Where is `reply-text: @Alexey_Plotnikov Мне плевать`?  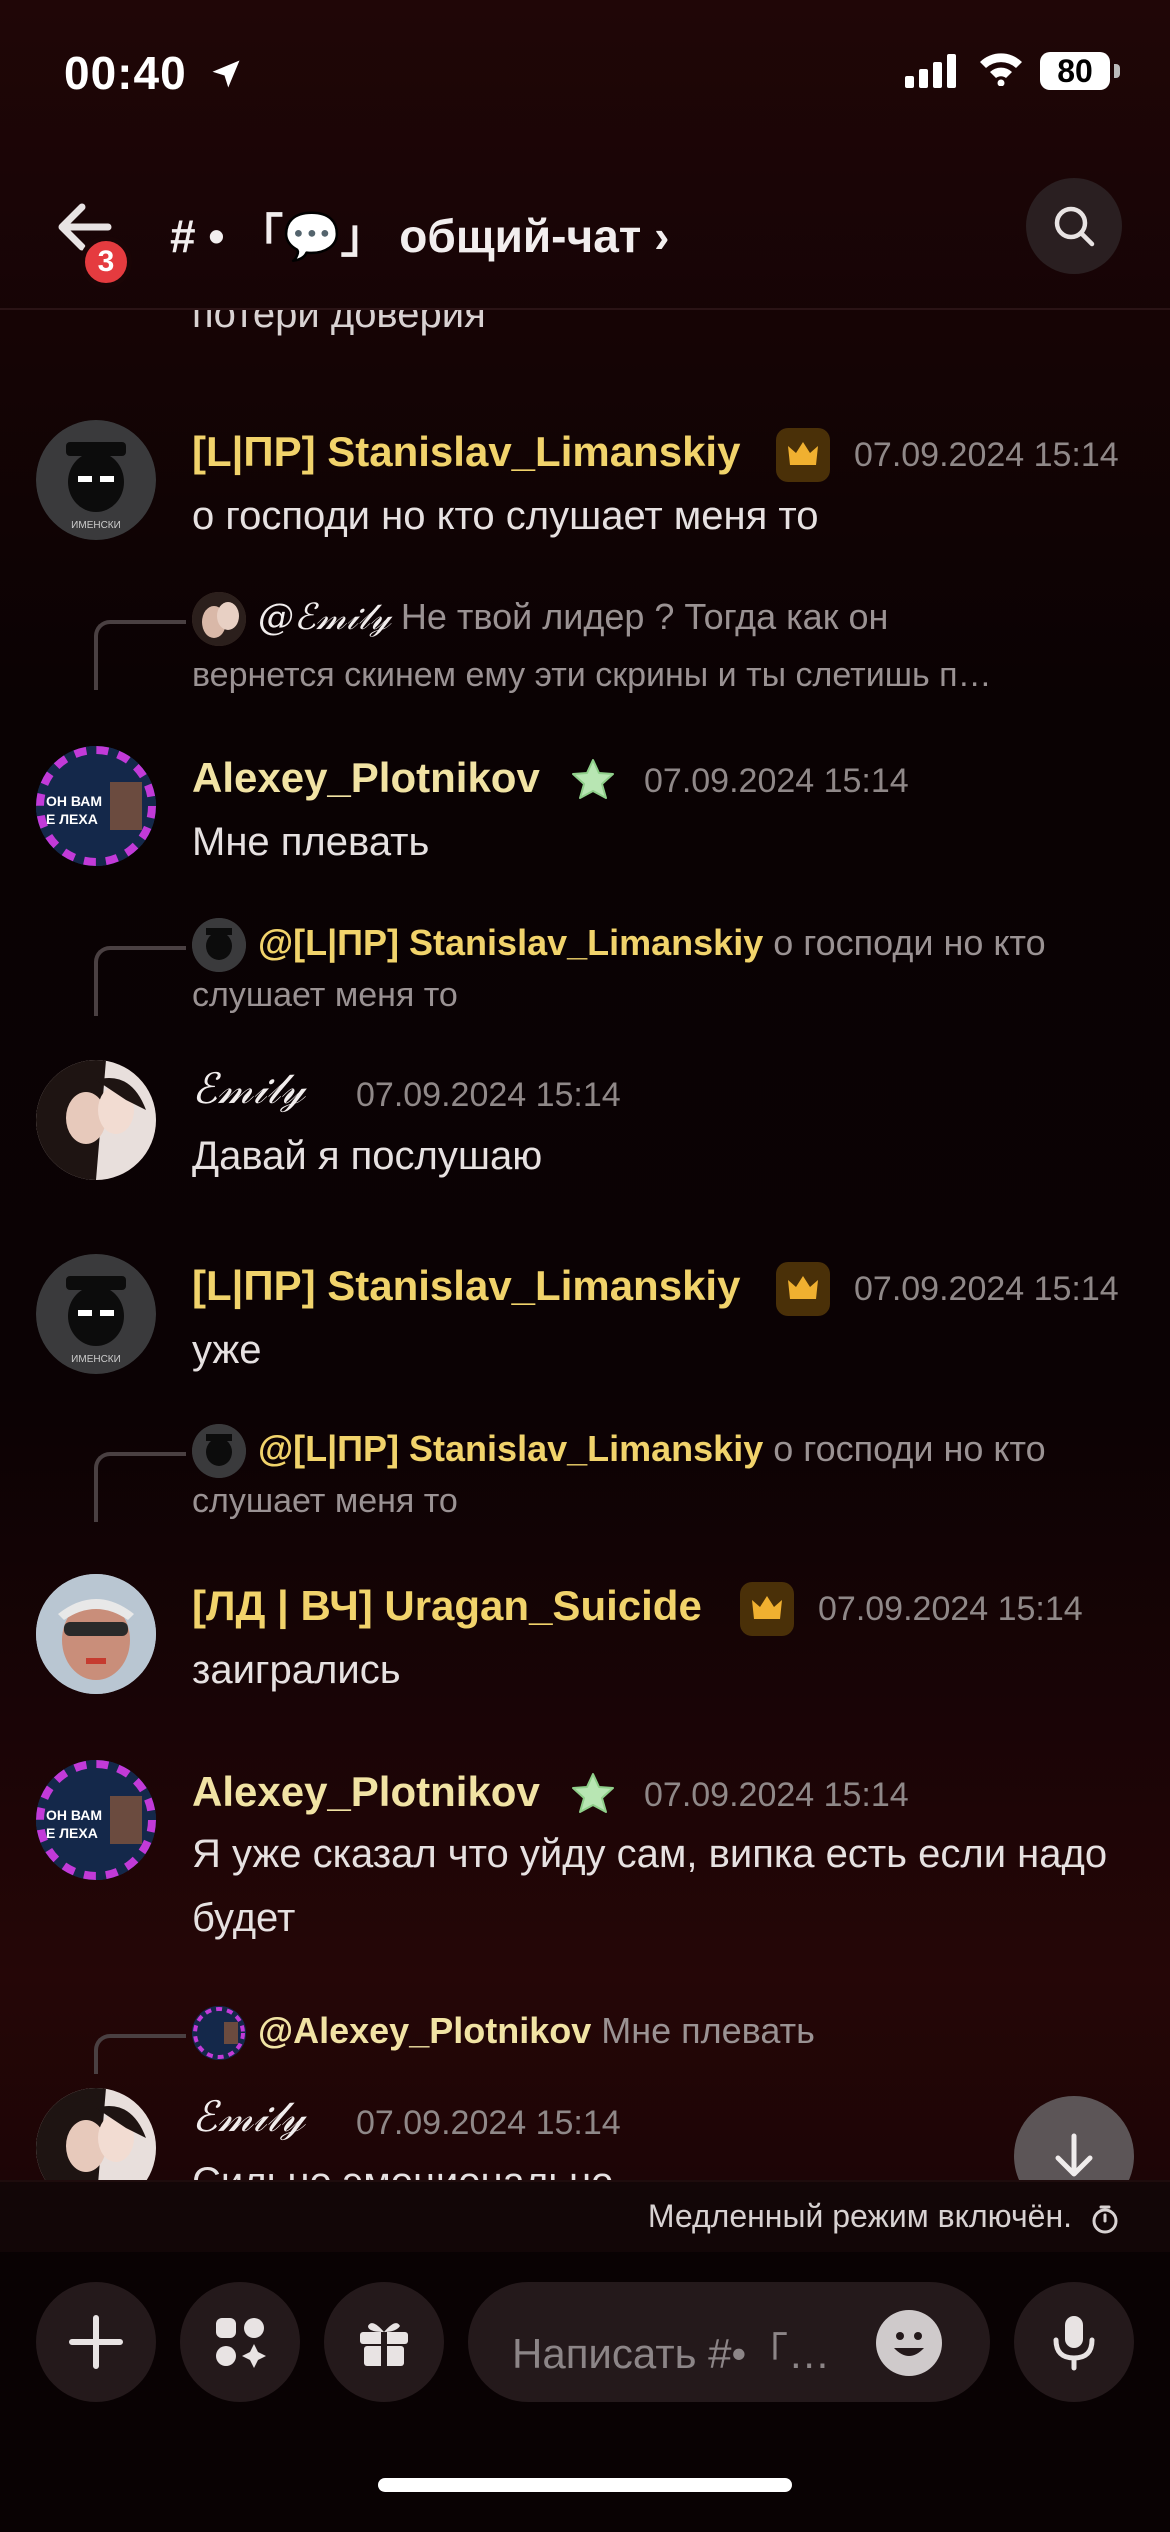
reply-text: @Alexey_Plotnikov Мне плевать is located at coordinates (536, 2031).